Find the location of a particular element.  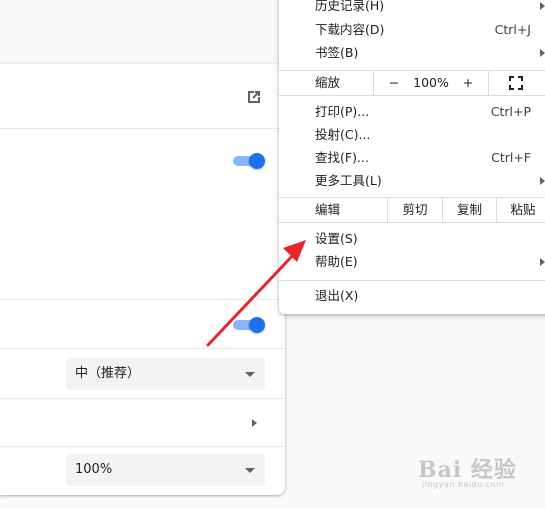

baidu-watermark: Bai 经验 jingyan.baidu.com is located at coordinates (473, 473).